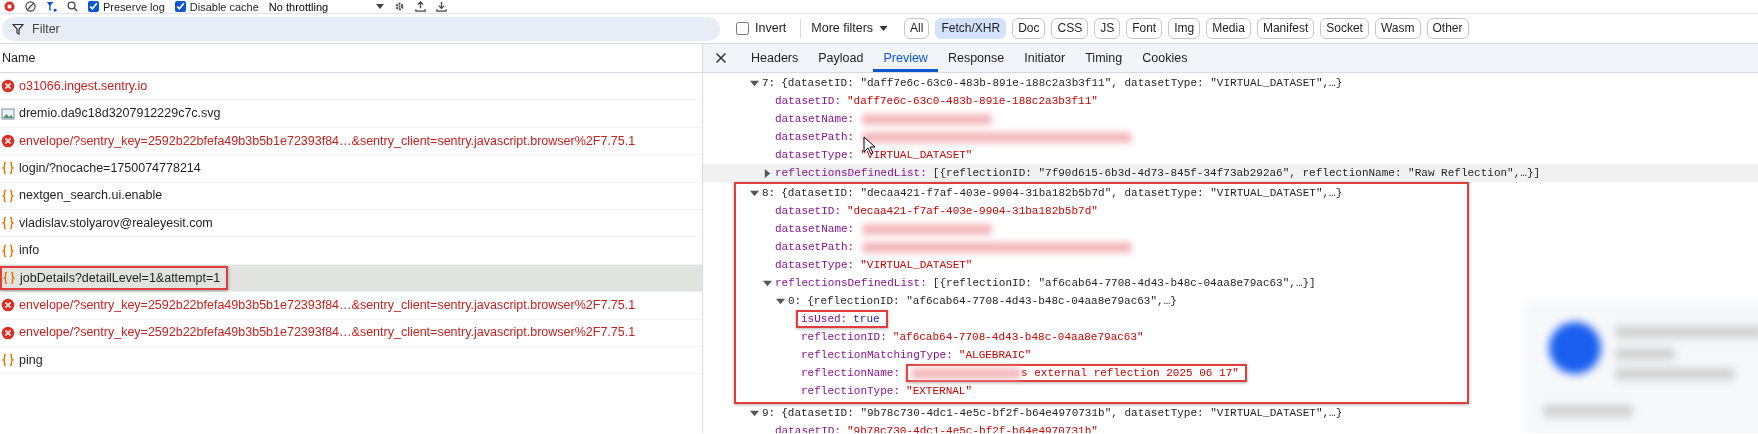 This screenshot has height=434, width=1758. I want to click on error-icon, so click(8, 86).